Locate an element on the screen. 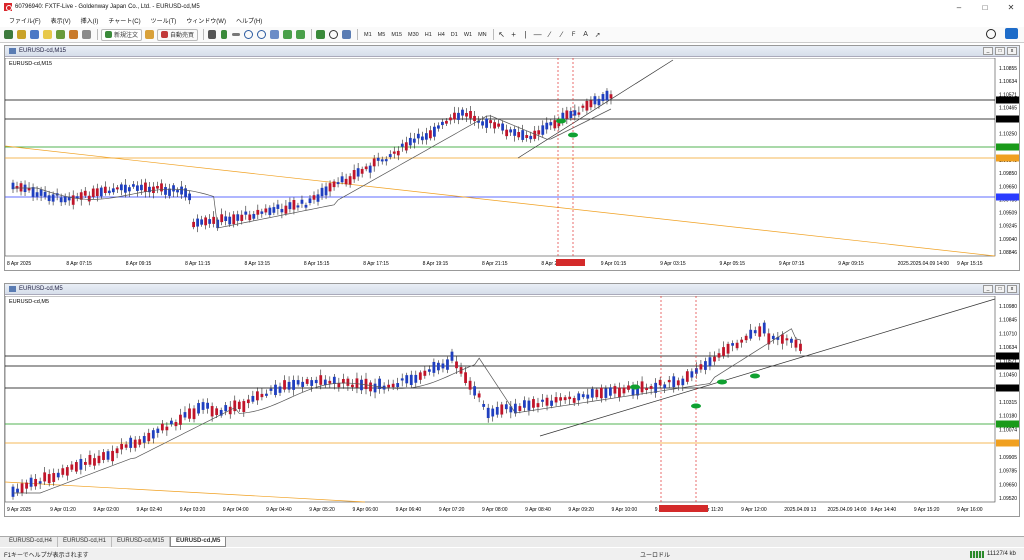  minimize-button: – is located at coordinates (959, 7).